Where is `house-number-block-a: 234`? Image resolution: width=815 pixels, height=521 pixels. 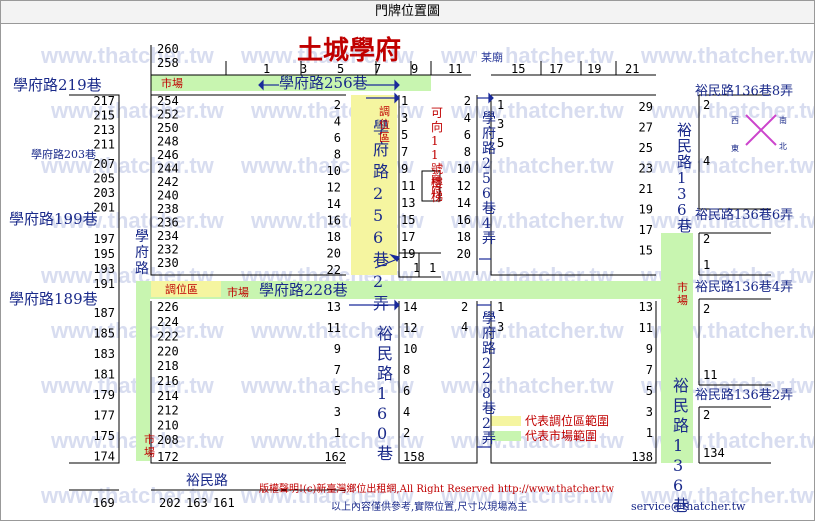
house-number-block-a: 234 is located at coordinates (168, 236).